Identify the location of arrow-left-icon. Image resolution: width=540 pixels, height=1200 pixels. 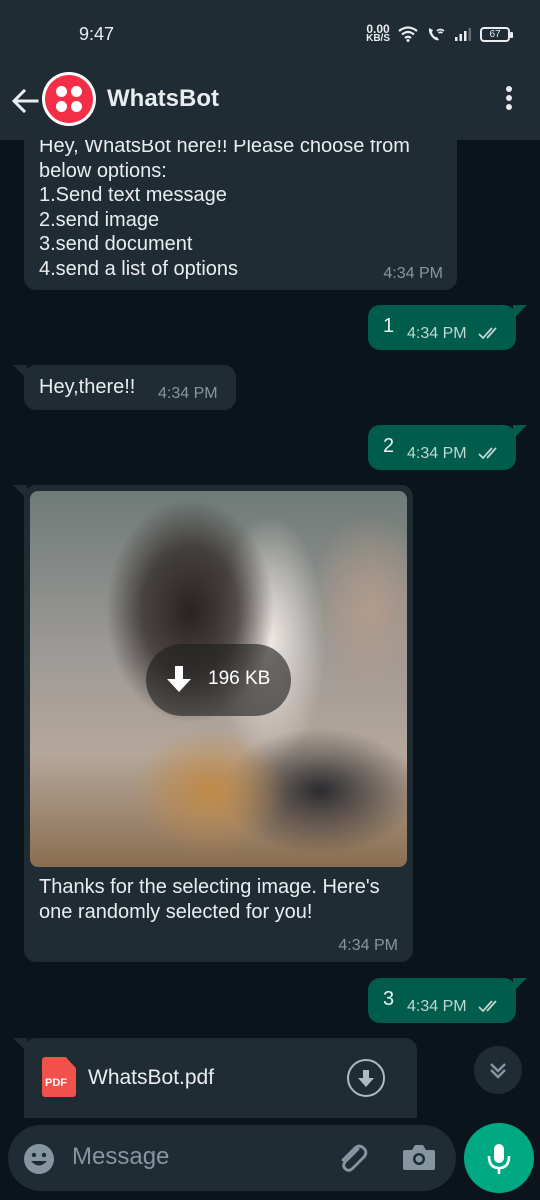
(25, 101).